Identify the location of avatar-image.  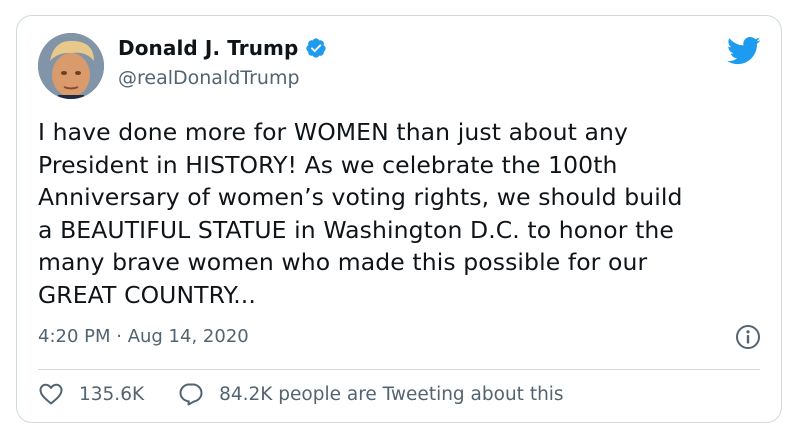
(71, 66).